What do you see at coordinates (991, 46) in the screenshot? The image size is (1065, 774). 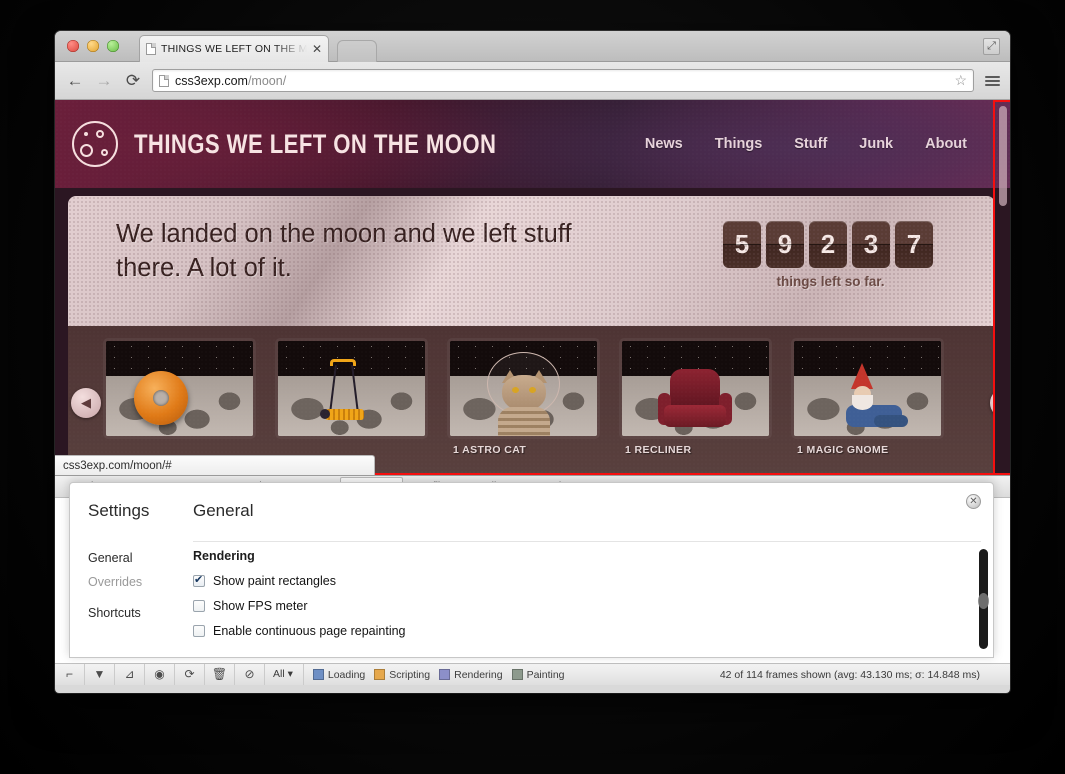 I see `fullscreen-icon: ⤢` at bounding box center [991, 46].